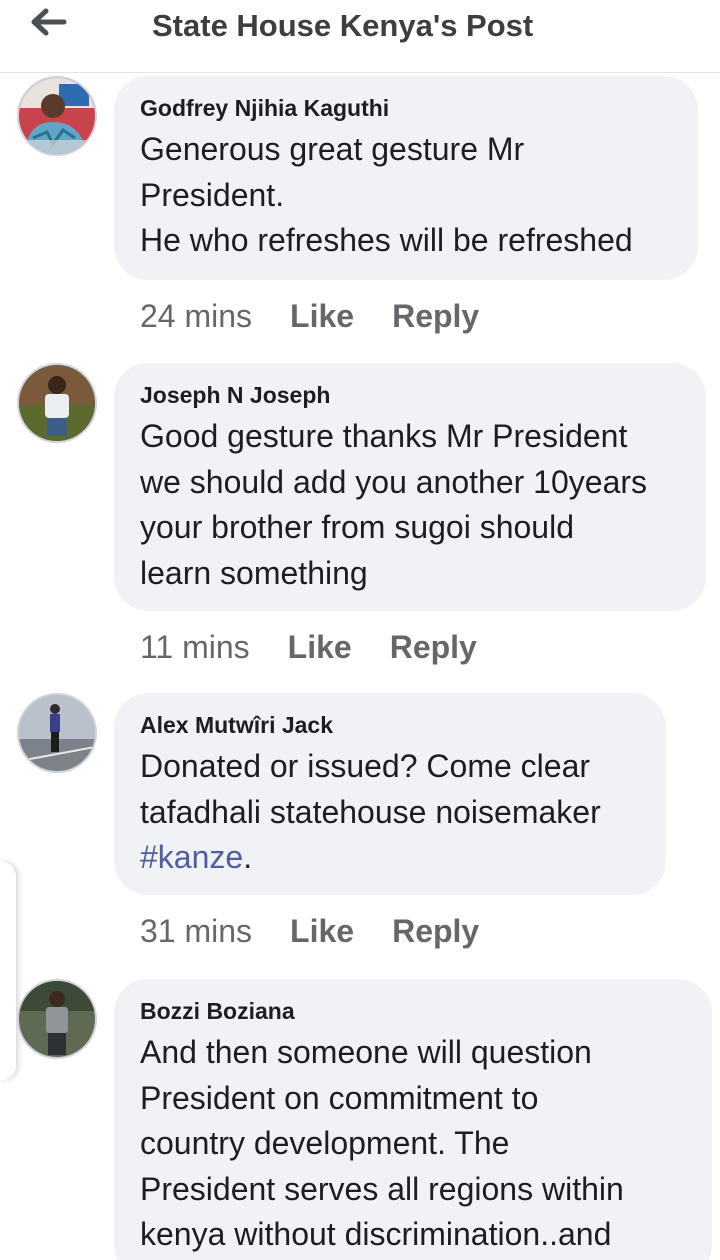  I want to click on hashtag-link: #kanze, so click(191, 857).